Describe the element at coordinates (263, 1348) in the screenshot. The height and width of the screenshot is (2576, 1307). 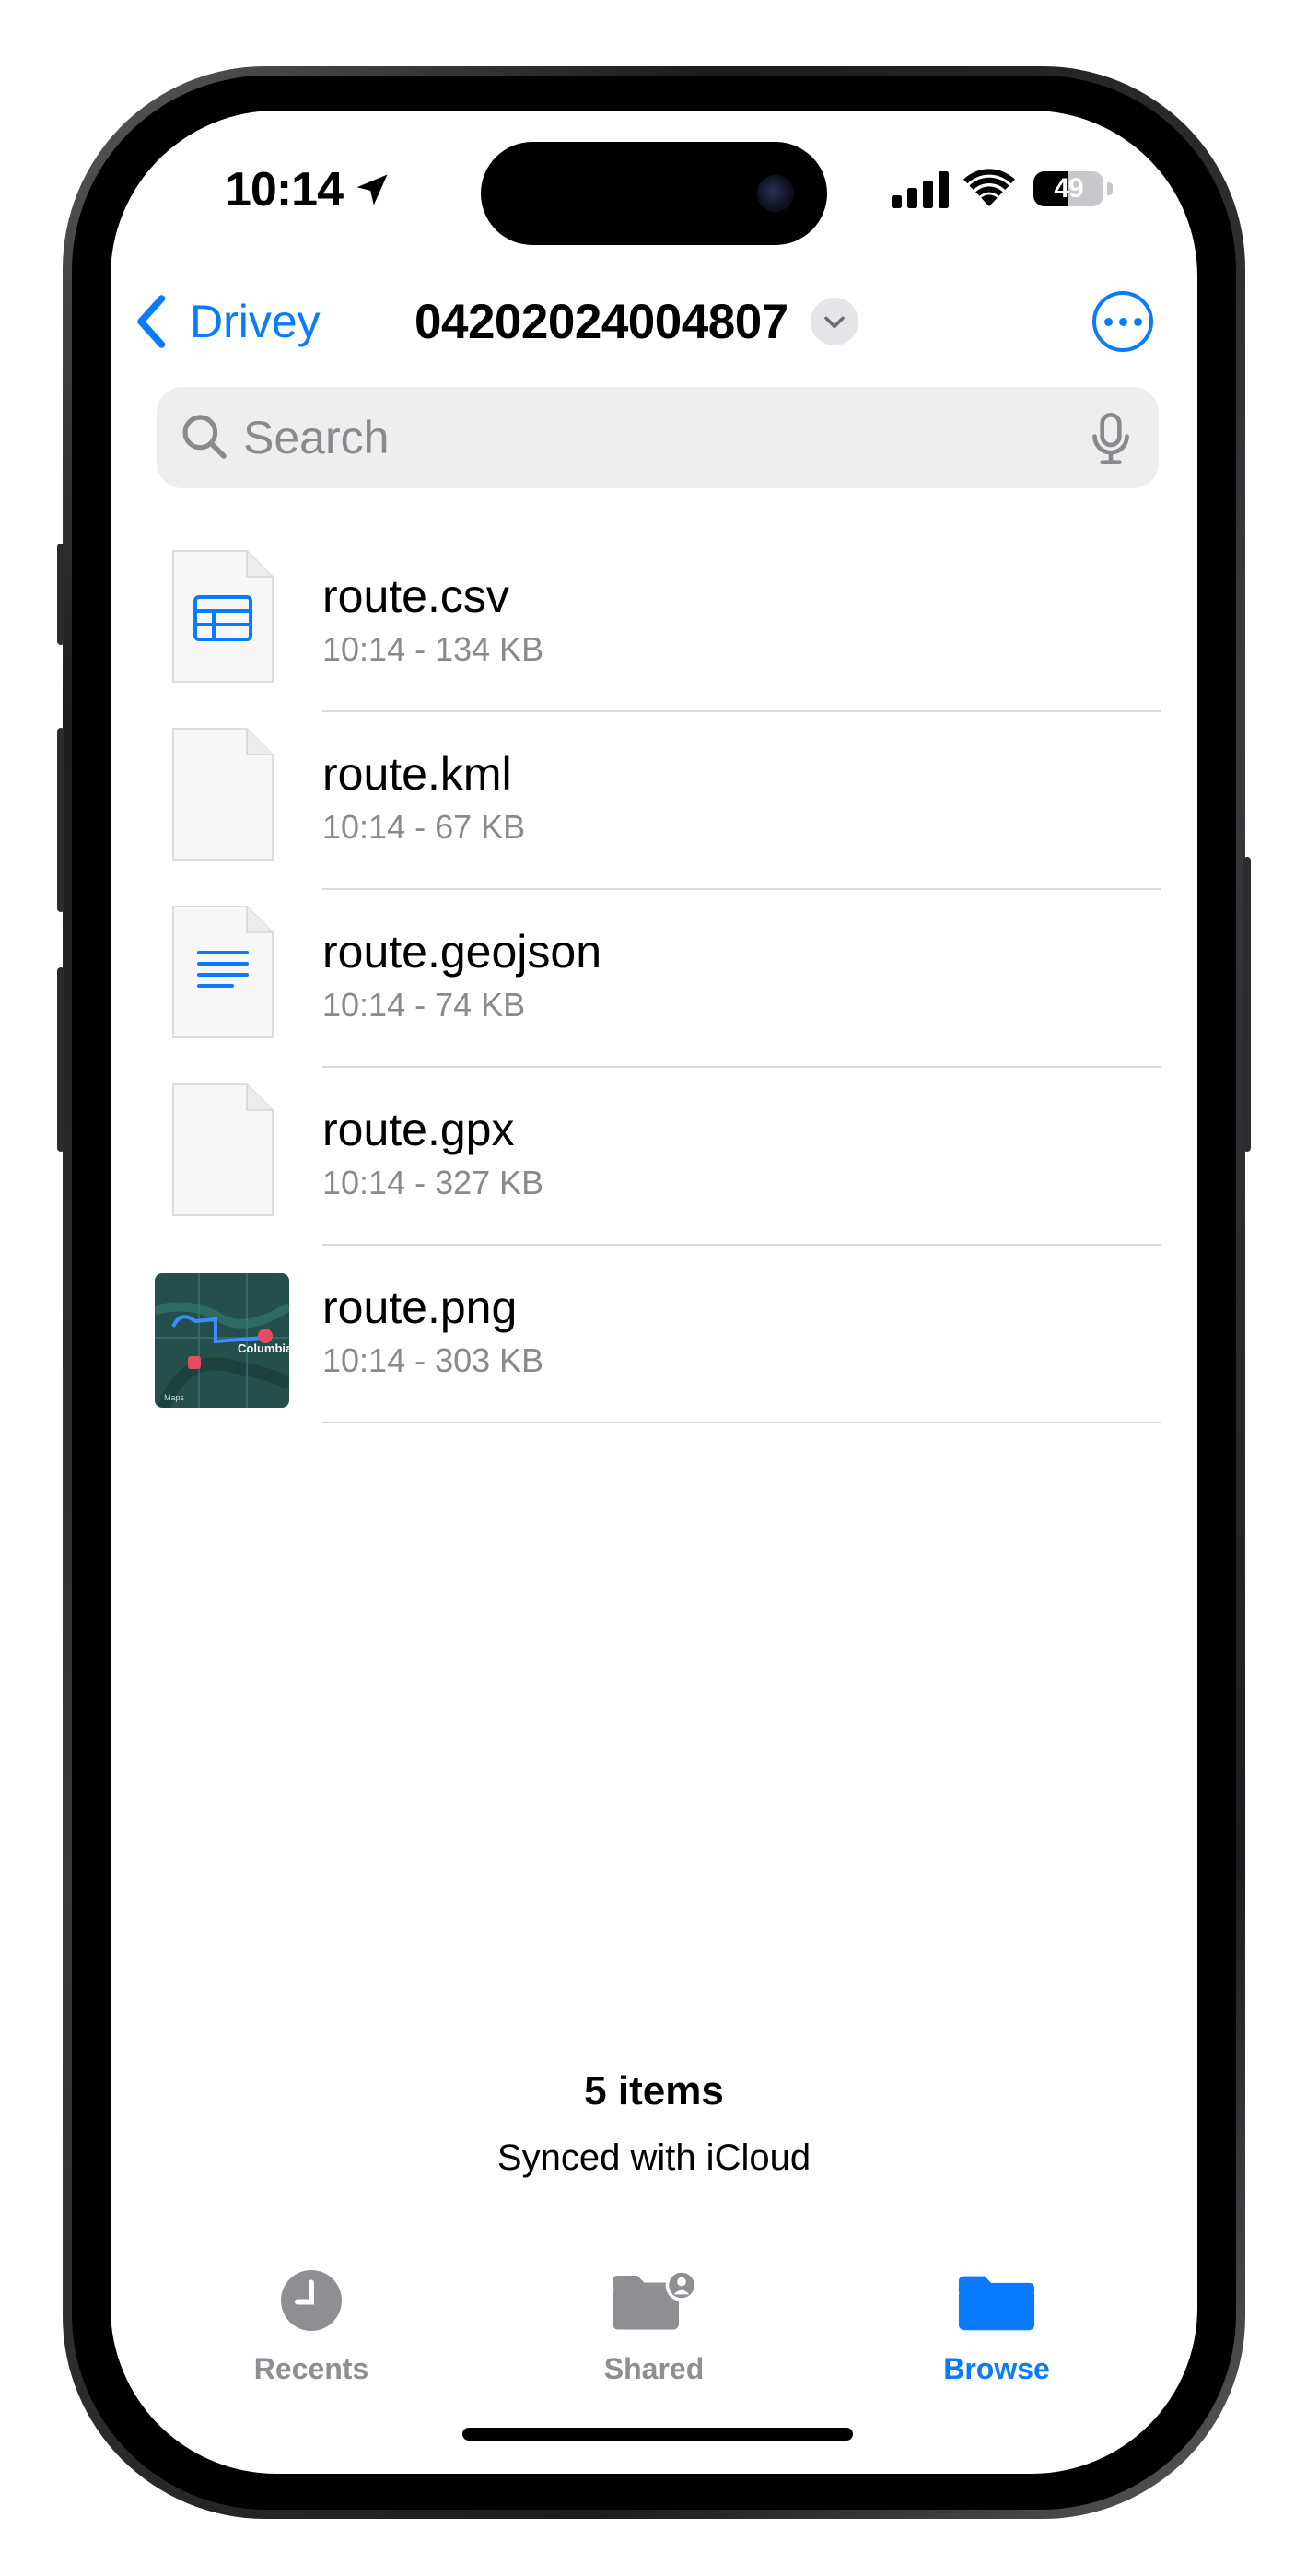
I see `map-city-label: Columbia` at that location.